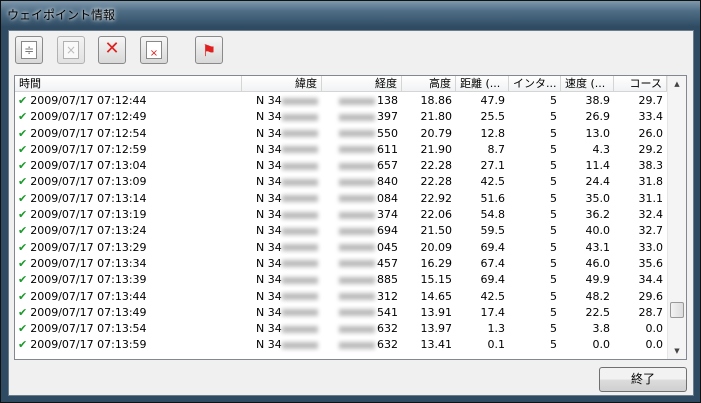  I want to click on delete-gray-icon: ×, so click(71, 50).